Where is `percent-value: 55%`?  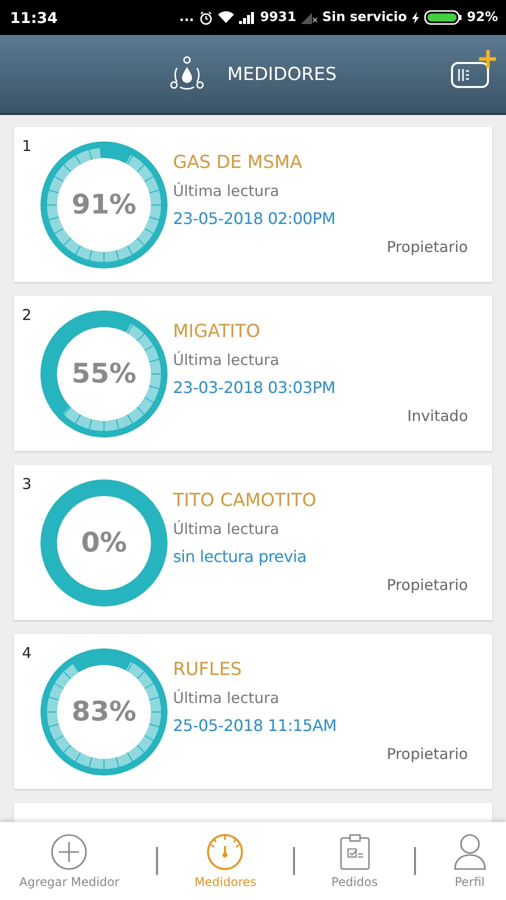
percent-value: 55% is located at coordinates (104, 373).